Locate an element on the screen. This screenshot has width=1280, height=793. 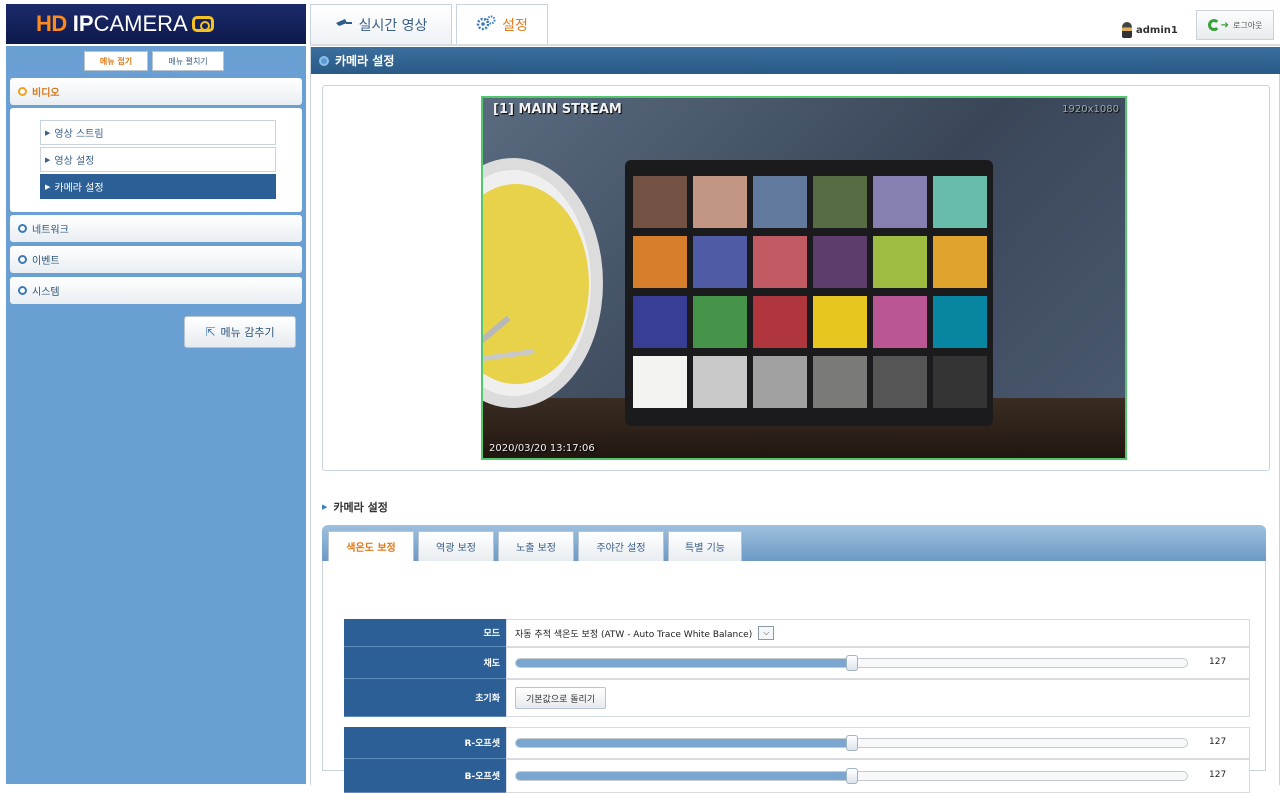
reset-label: 초기화 is located at coordinates (425, 698).